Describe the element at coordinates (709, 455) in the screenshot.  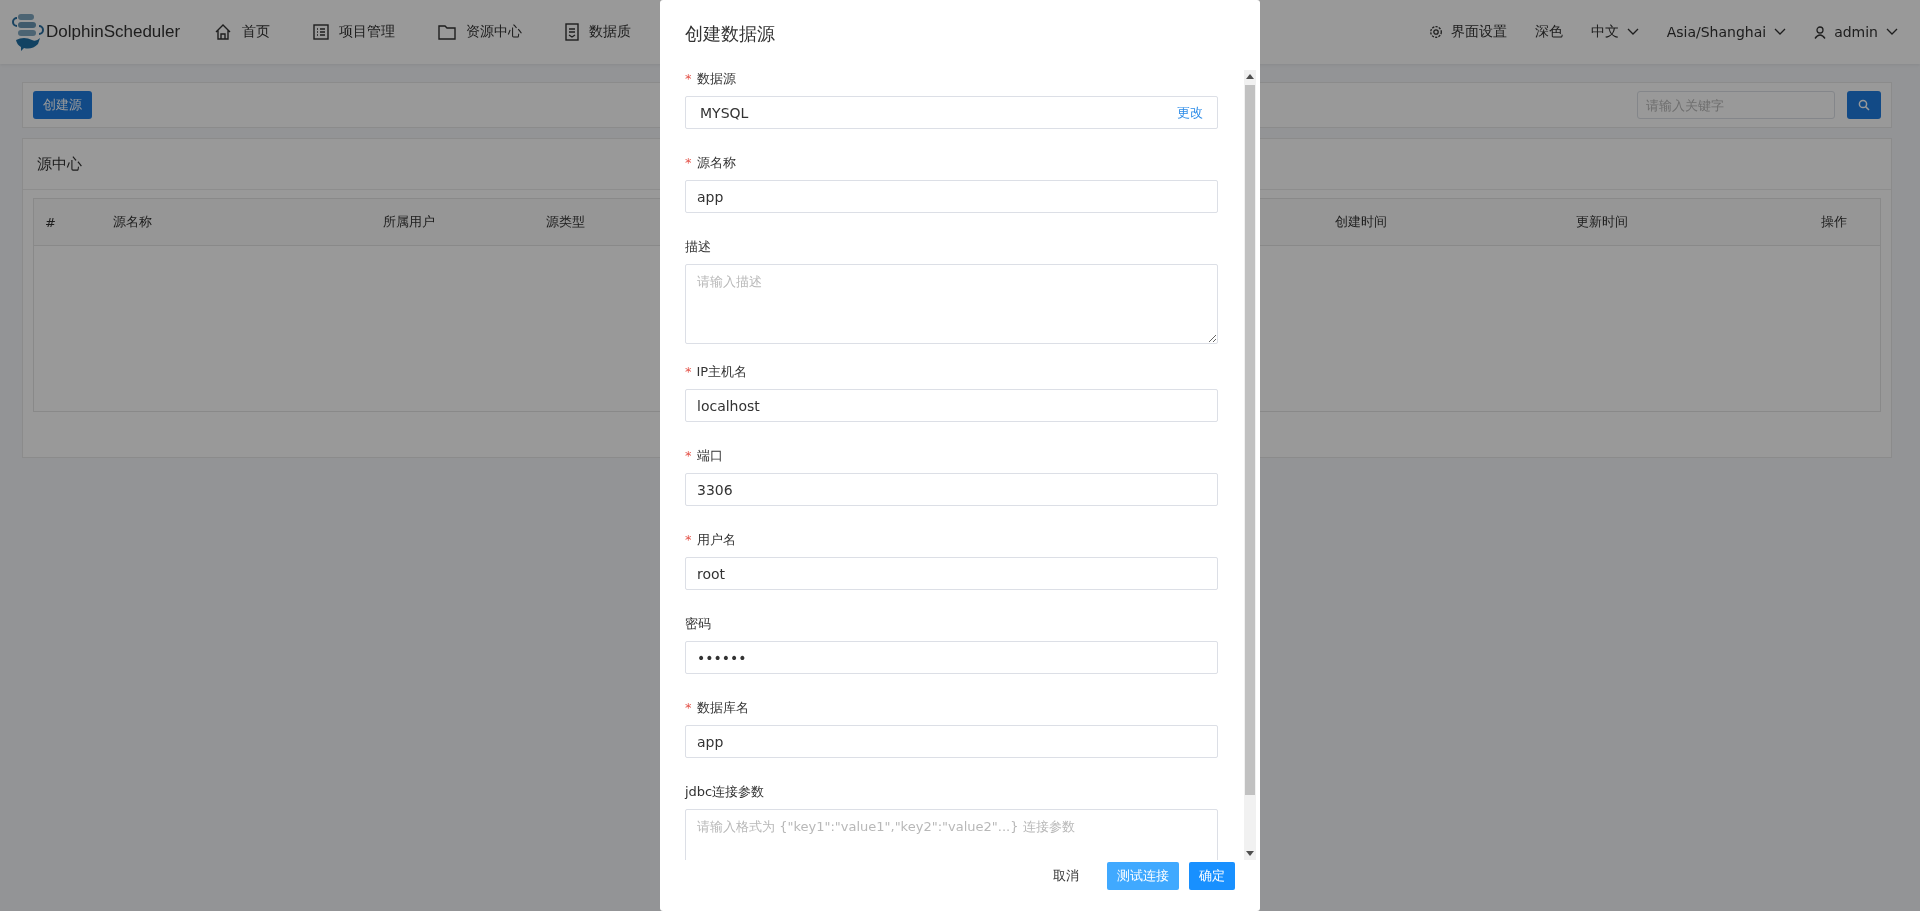
I see `field-label: 端口` at that location.